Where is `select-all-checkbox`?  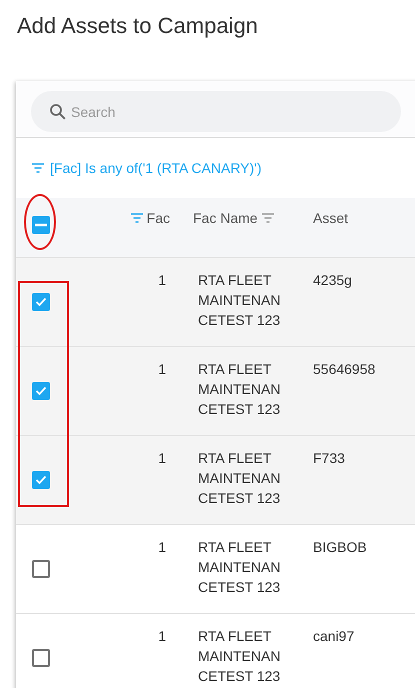 select-all-checkbox is located at coordinates (41, 225).